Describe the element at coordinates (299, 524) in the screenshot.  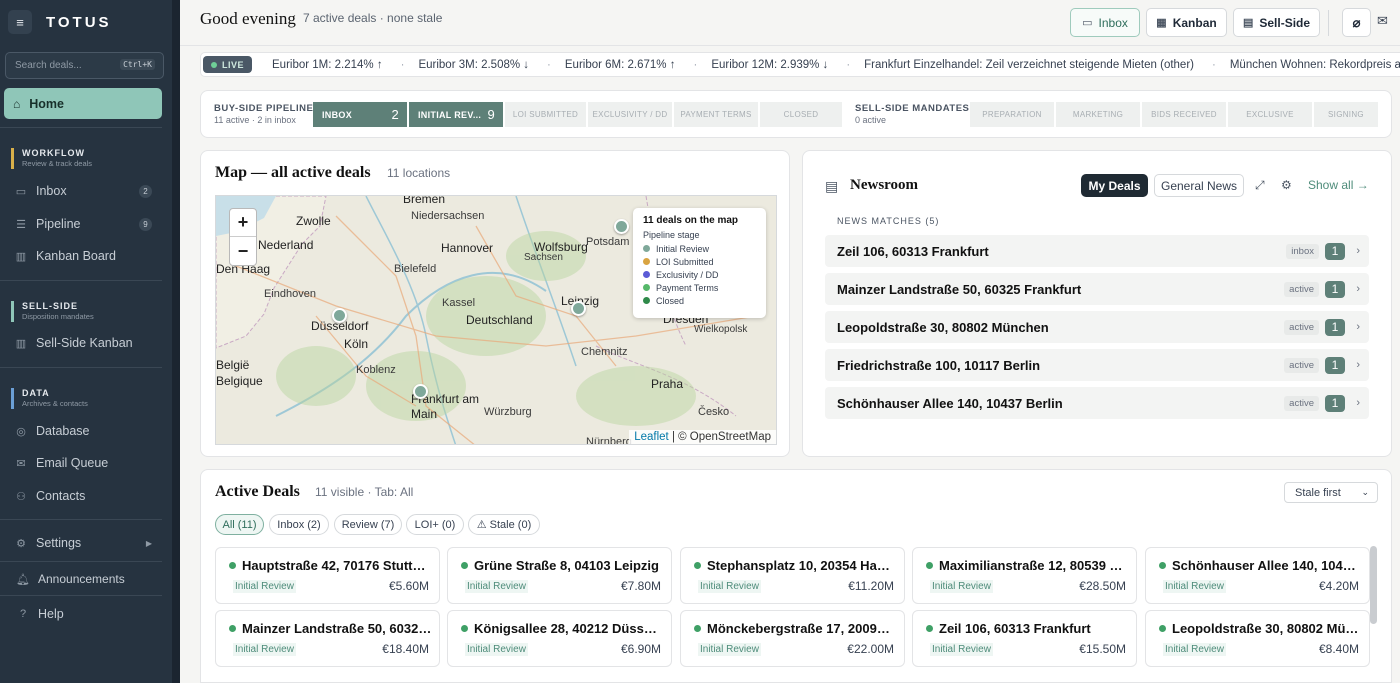
I see `tab-inbox: Inbox (2)` at that location.